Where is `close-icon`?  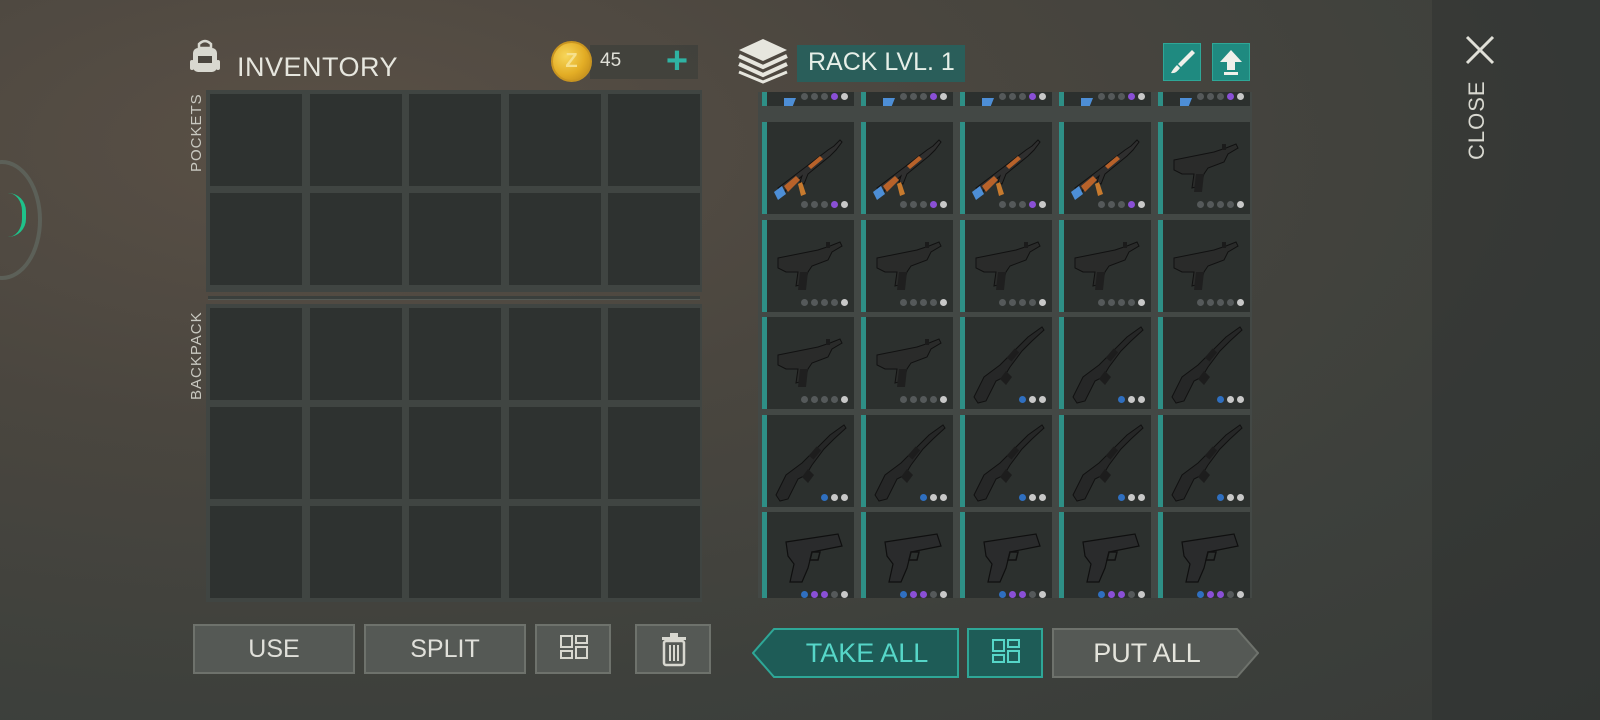
close-icon is located at coordinates (1480, 50).